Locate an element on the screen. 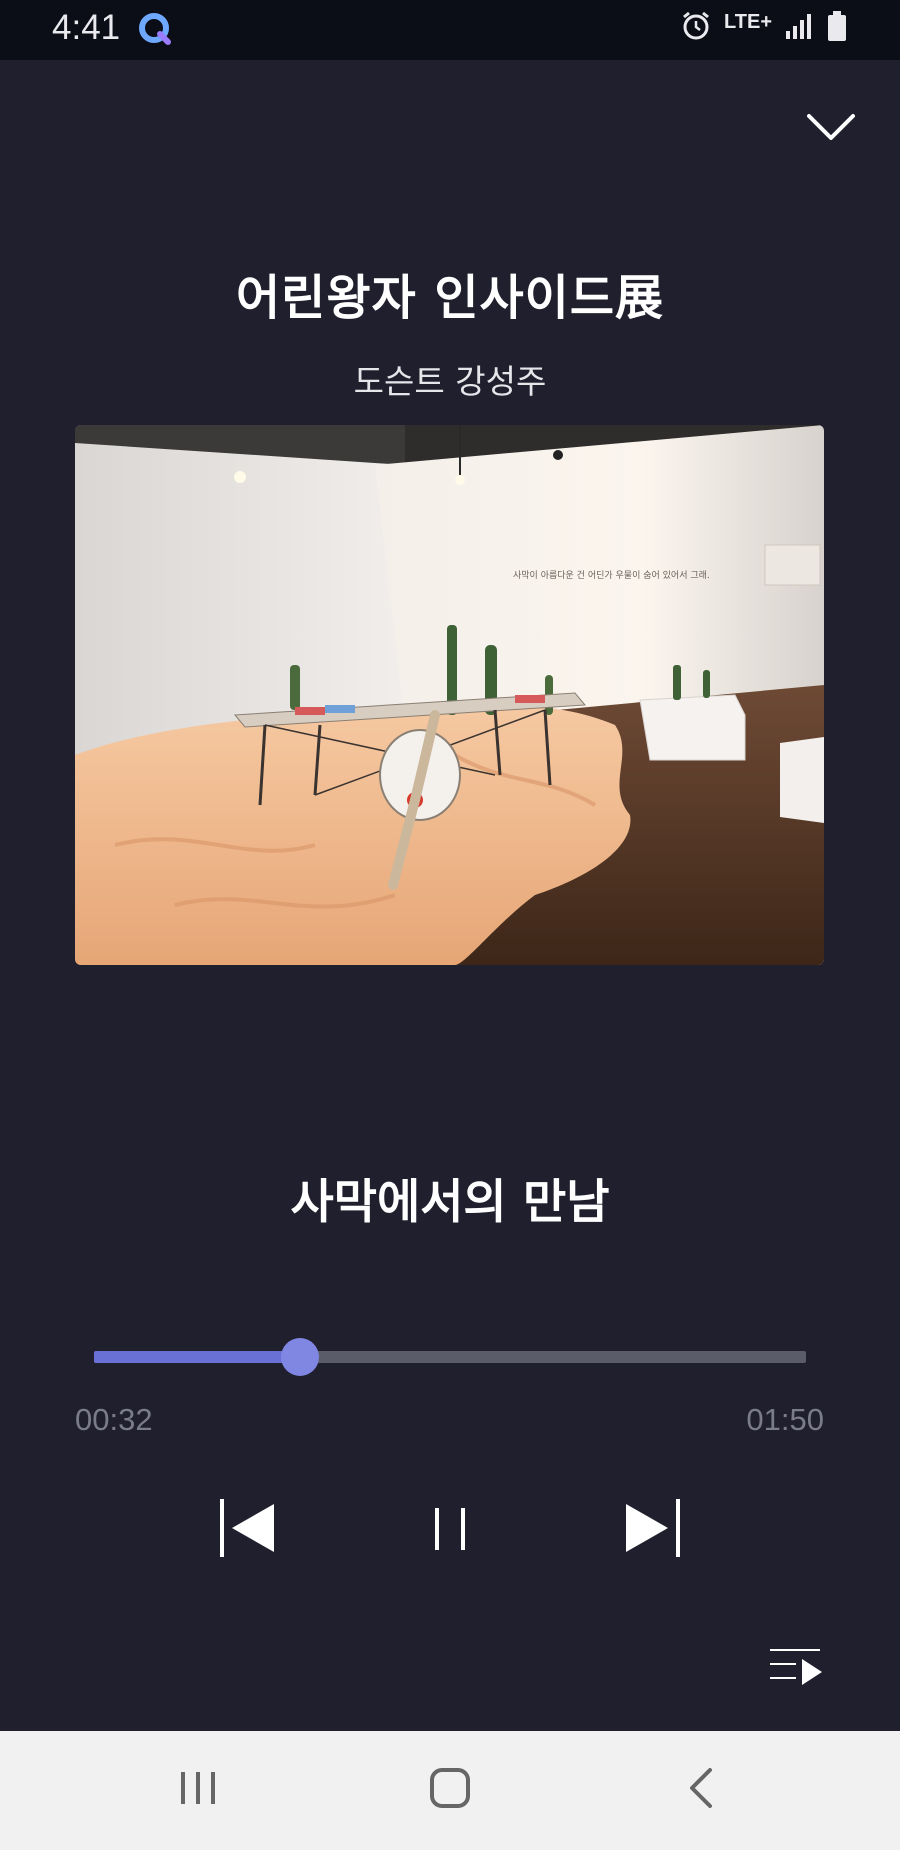  progress-slider is located at coordinates (450, 1357).